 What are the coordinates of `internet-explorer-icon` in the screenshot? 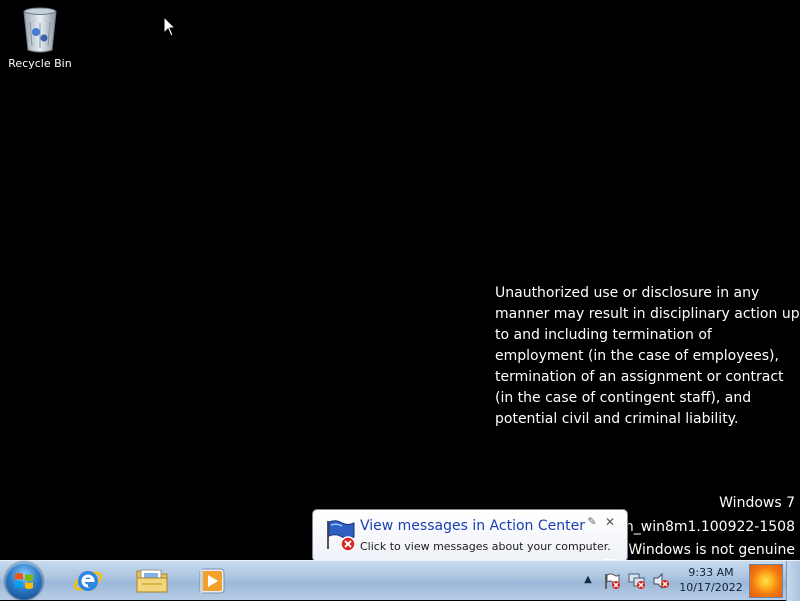 It's located at (88, 581).